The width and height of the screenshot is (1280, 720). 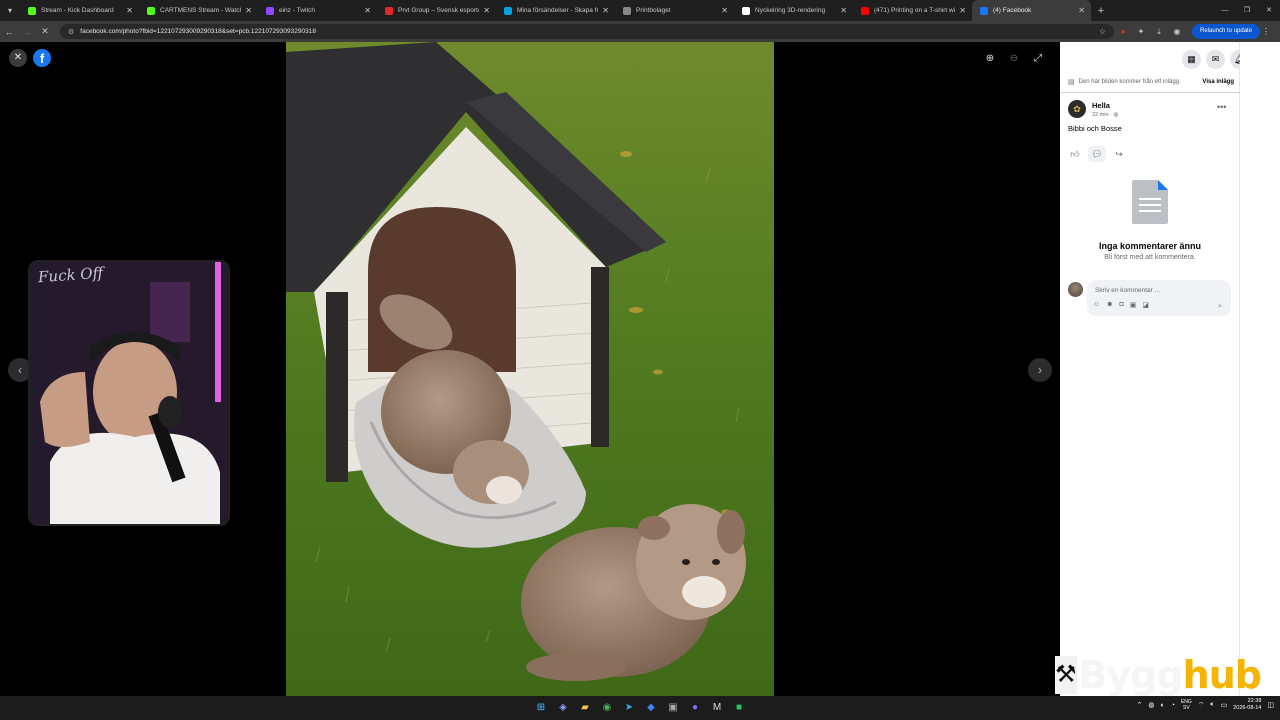 What do you see at coordinates (1133, 305) in the screenshot?
I see `gif-icon: ▣` at bounding box center [1133, 305].